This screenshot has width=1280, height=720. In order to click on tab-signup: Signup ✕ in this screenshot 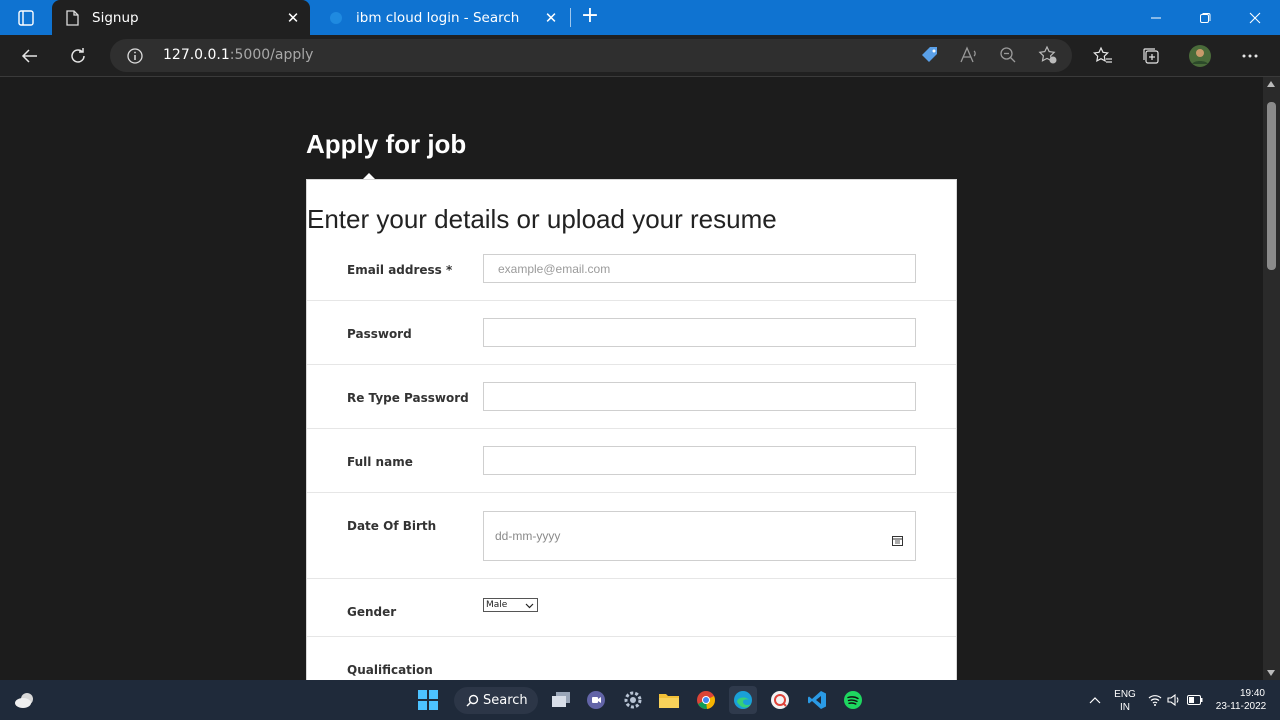, I will do `click(181, 17)`.